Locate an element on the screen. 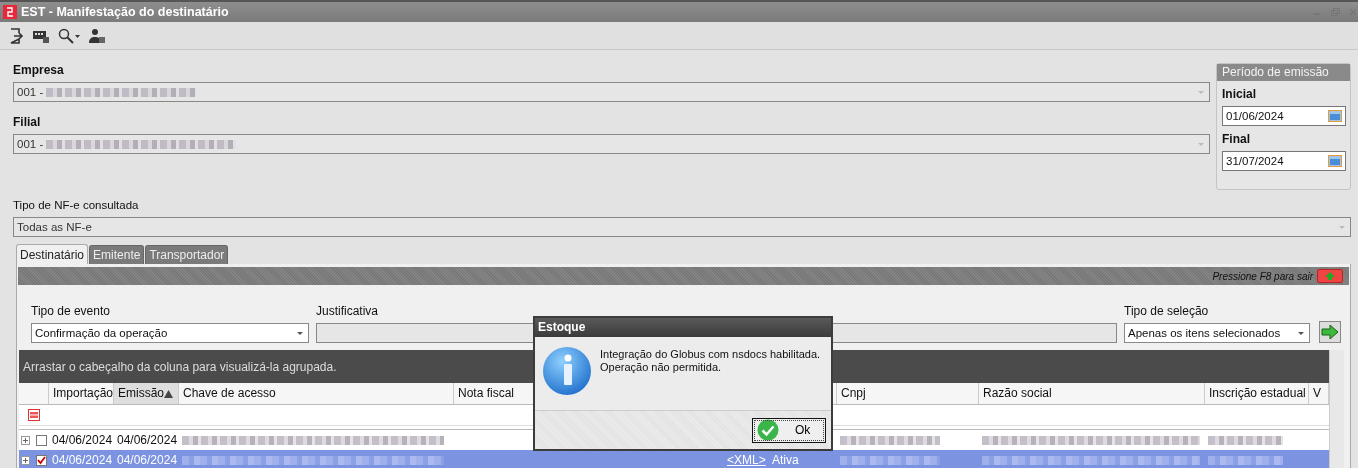 The image size is (1358, 468). field-label: Justificativa is located at coordinates (348, 311).